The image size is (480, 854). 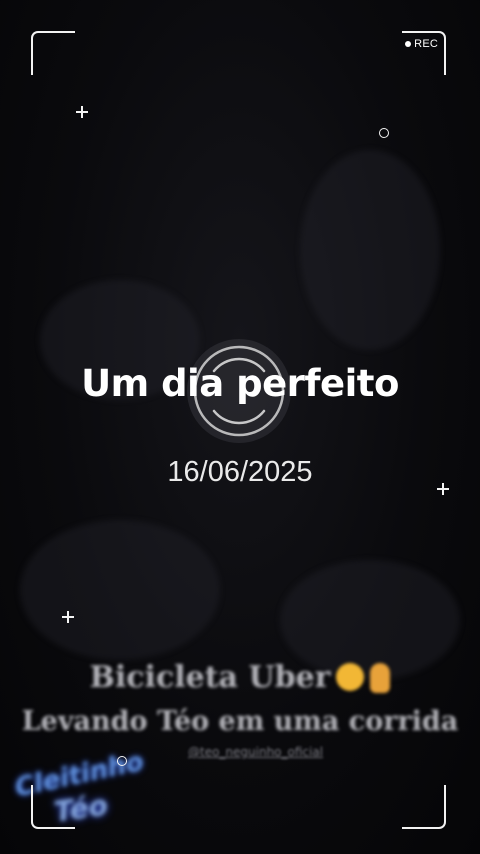 I want to click on frame-corner-bottom-left, so click(x=53, y=807).